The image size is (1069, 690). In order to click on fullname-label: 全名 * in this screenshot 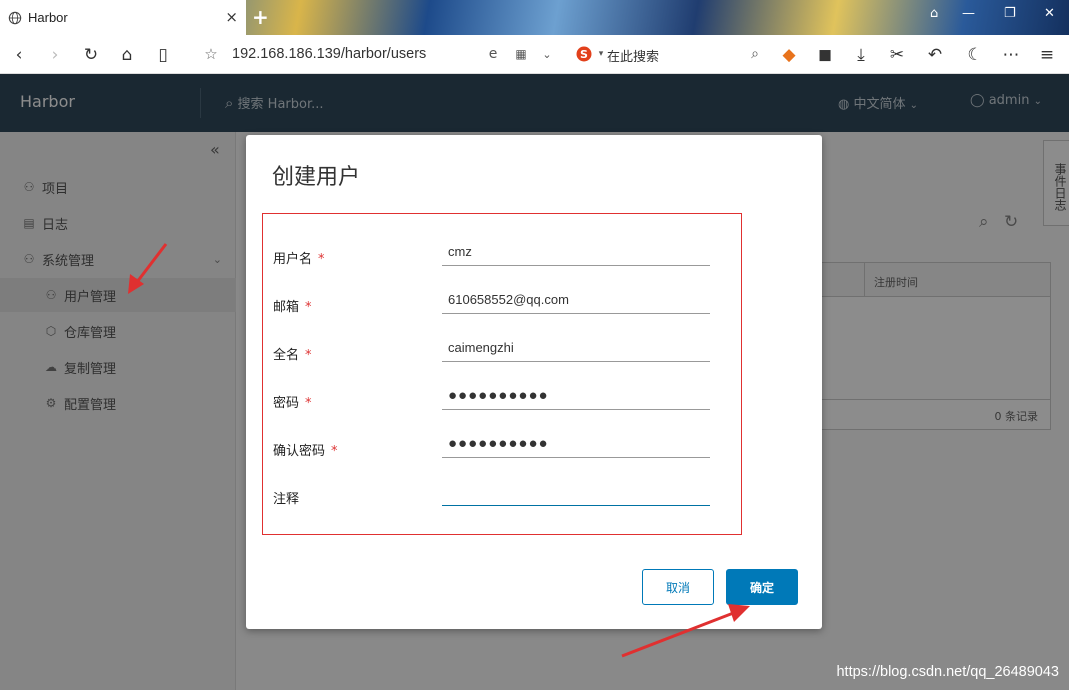, I will do `click(292, 355)`.